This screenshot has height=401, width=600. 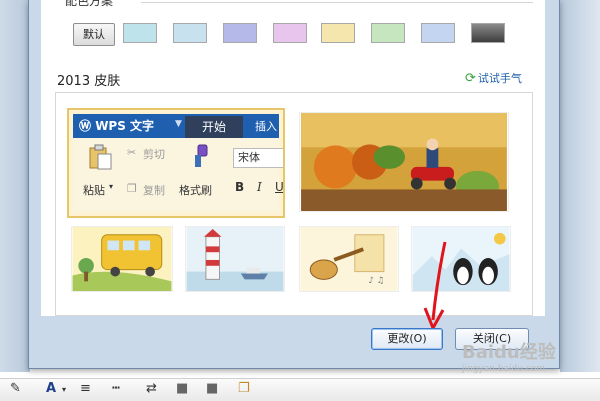 I want to click on preview-tab-start: 开始, so click(x=214, y=127).